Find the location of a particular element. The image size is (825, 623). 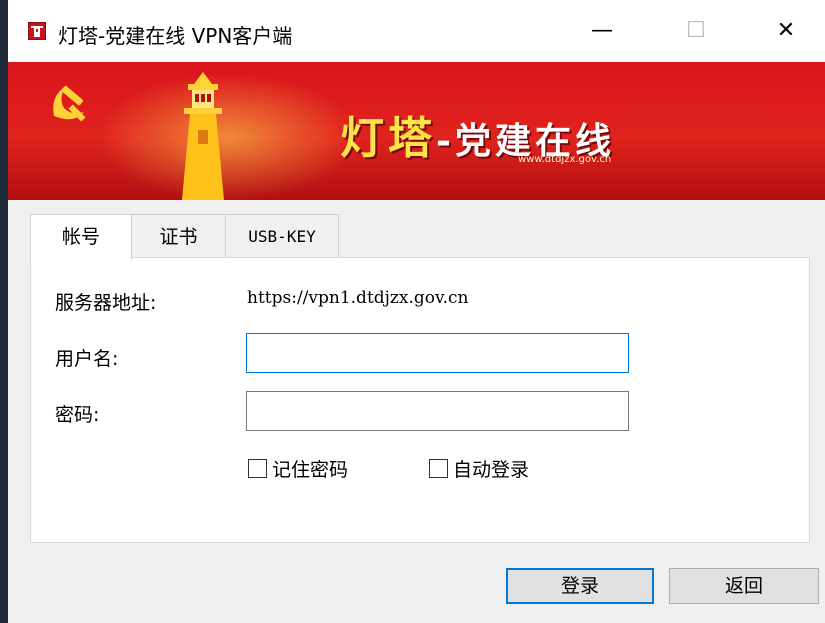

back-button: 返回 is located at coordinates (744, 586).